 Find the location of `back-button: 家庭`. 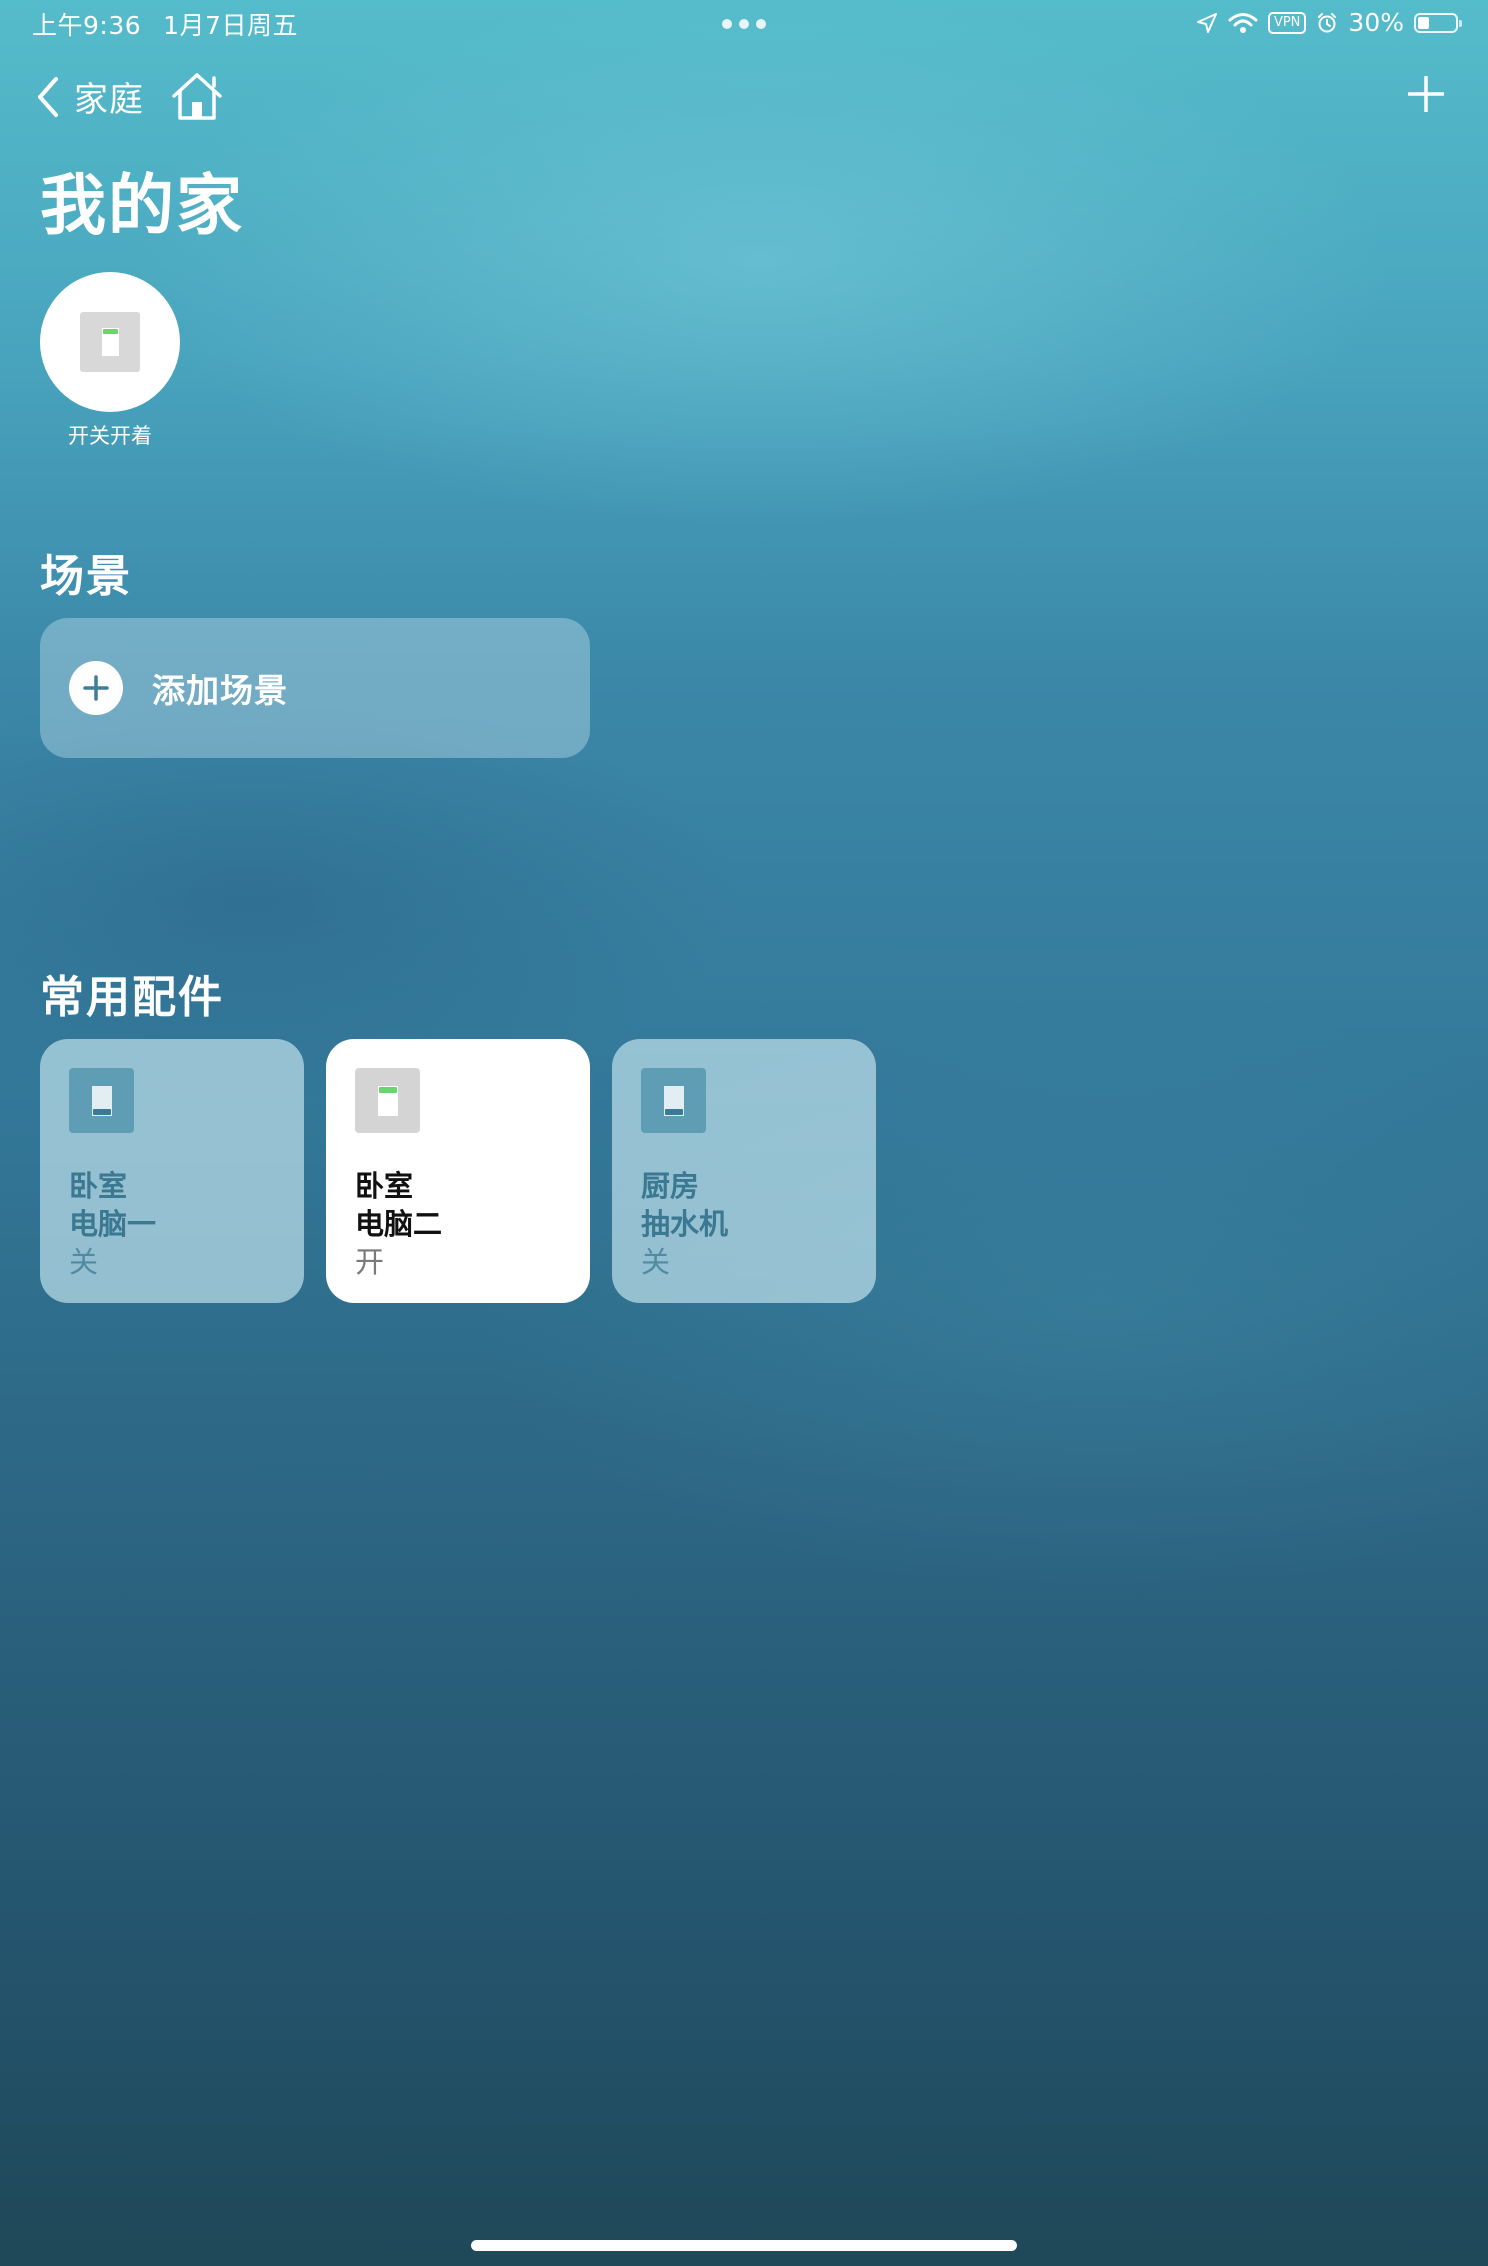

back-button: 家庭 is located at coordinates (90, 96).